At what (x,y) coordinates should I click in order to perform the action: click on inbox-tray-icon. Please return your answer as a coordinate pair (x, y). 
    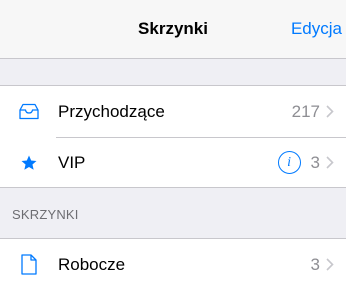
    Looking at the image, I should click on (28, 111).